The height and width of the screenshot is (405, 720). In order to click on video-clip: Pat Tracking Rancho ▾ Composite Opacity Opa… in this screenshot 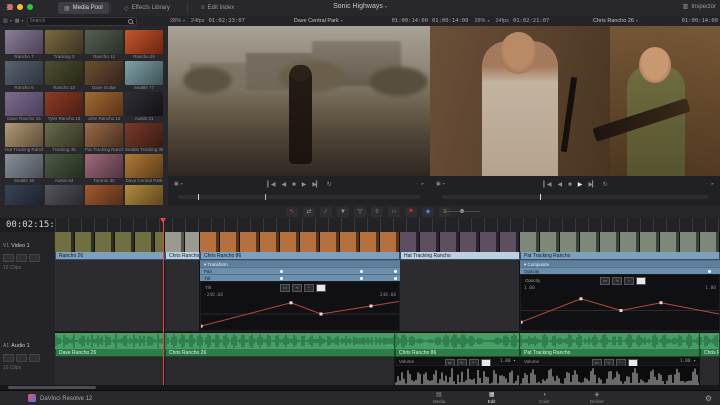, I will do `click(620, 281)`.